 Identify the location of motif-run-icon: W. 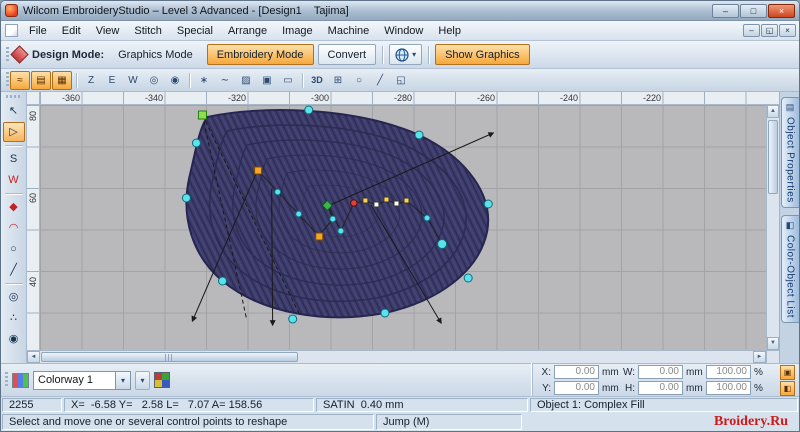
(133, 80).